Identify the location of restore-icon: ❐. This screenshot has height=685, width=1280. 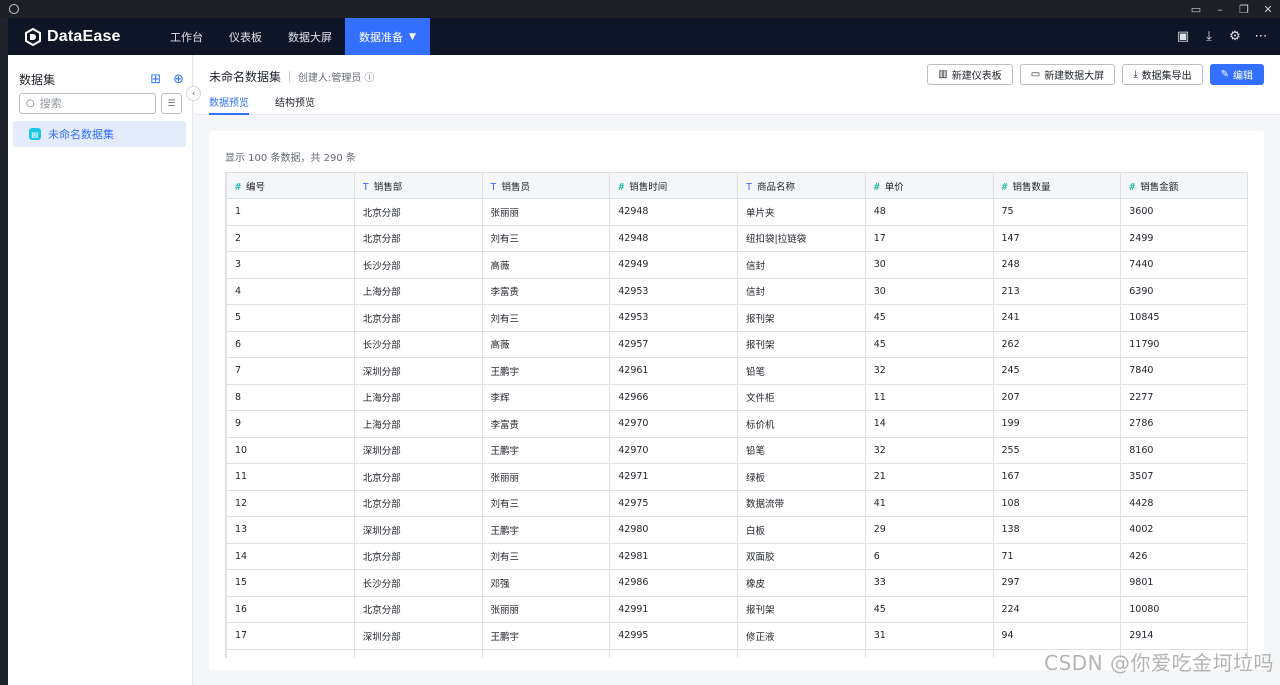
(1244, 9).